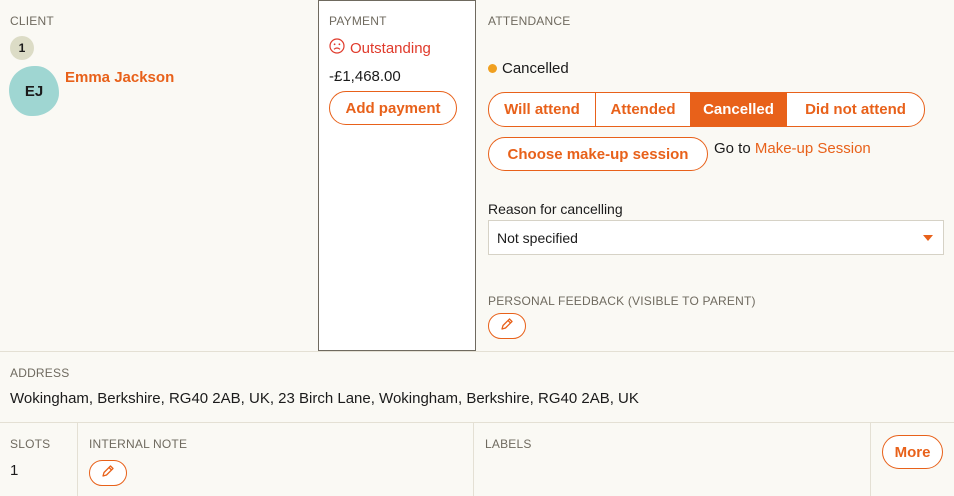  Describe the element at coordinates (119, 77) in the screenshot. I see `client-name-link: Emma Jackson` at that location.